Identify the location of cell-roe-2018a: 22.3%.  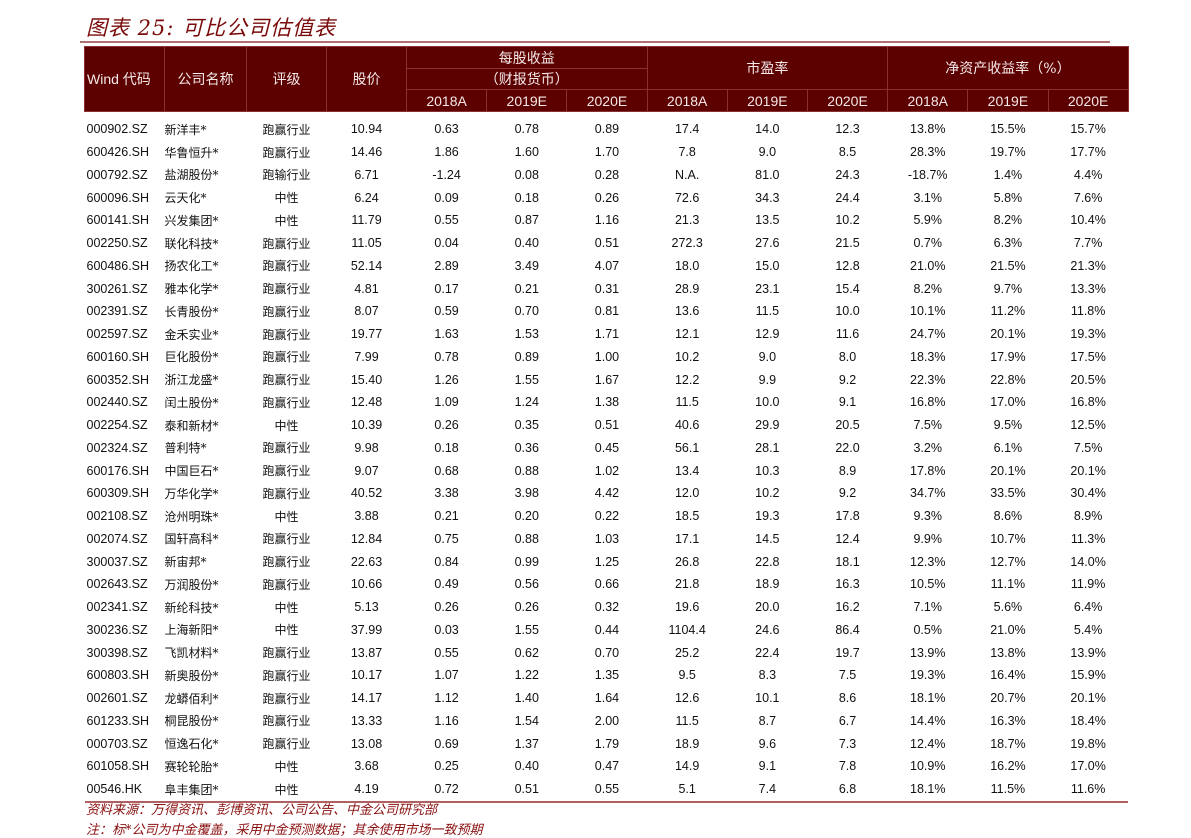
(928, 379).